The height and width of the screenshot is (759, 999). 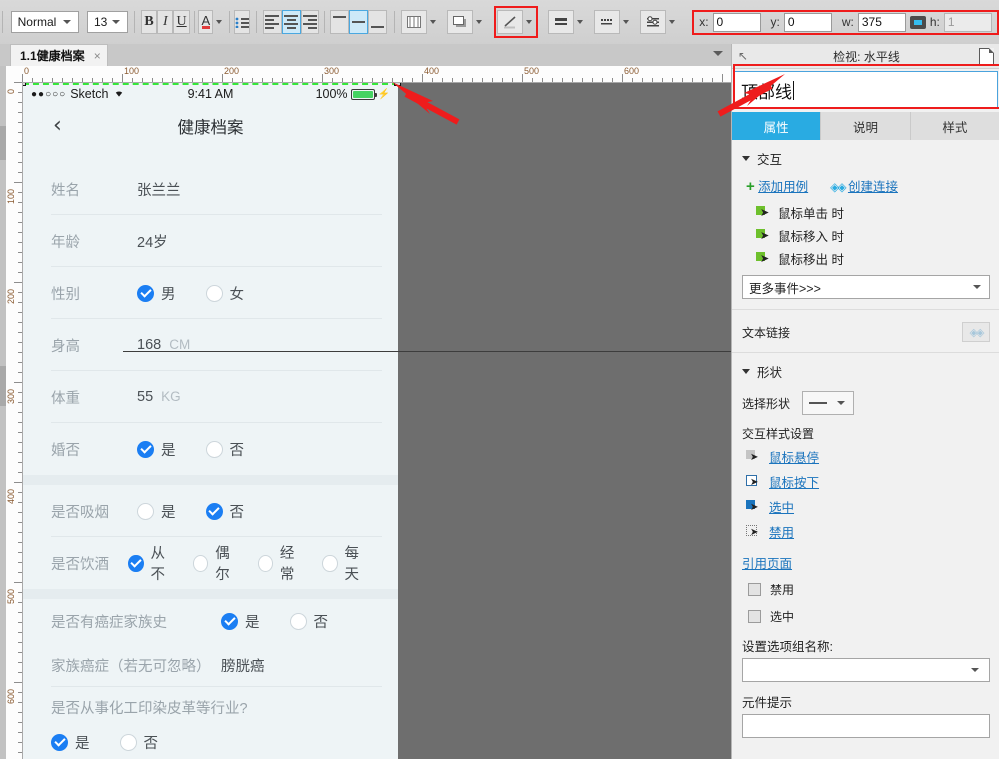 What do you see at coordinates (152, 563) in the screenshot?
I see `radio-option: 从不` at bounding box center [152, 563].